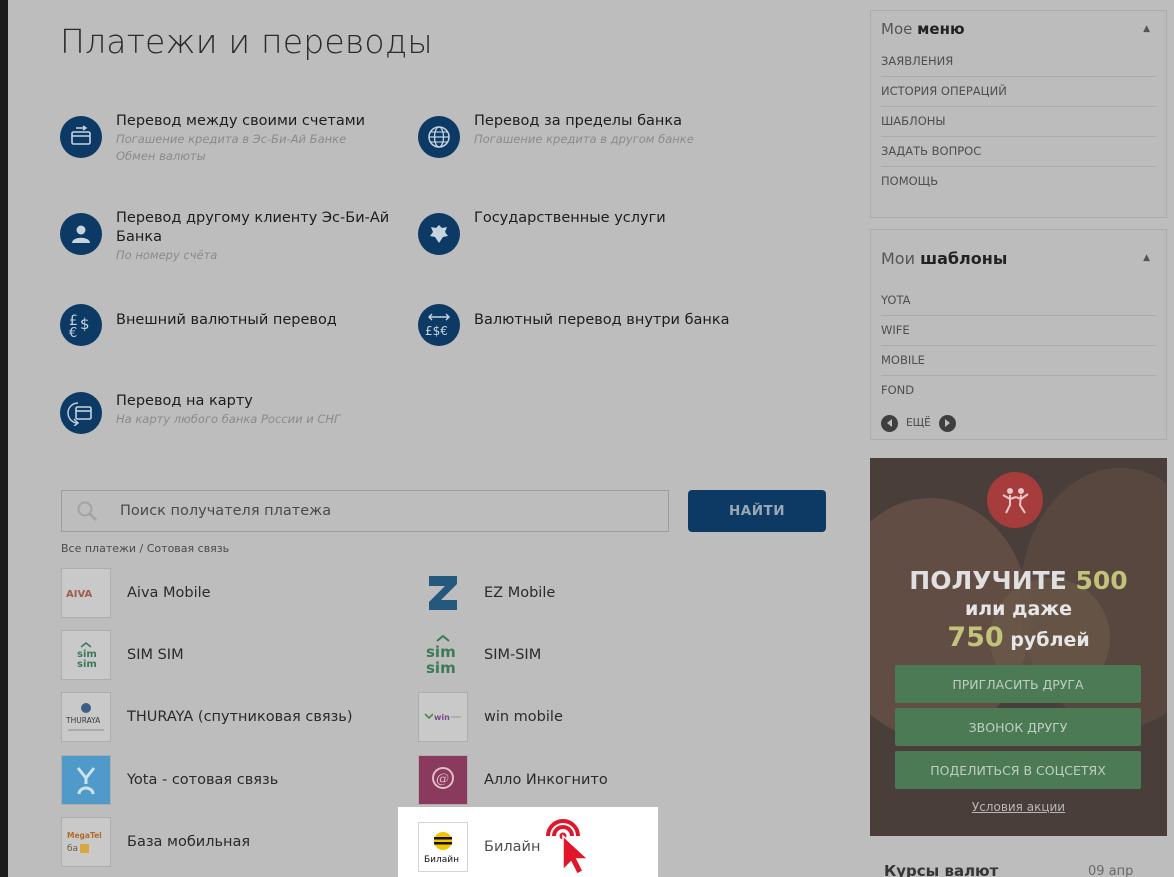 This screenshot has height=877, width=1174. What do you see at coordinates (1018, 92) in the screenshot?
I see `menu-item-history: ИСТОРИЯ ОПЕРАЦИЙ` at bounding box center [1018, 92].